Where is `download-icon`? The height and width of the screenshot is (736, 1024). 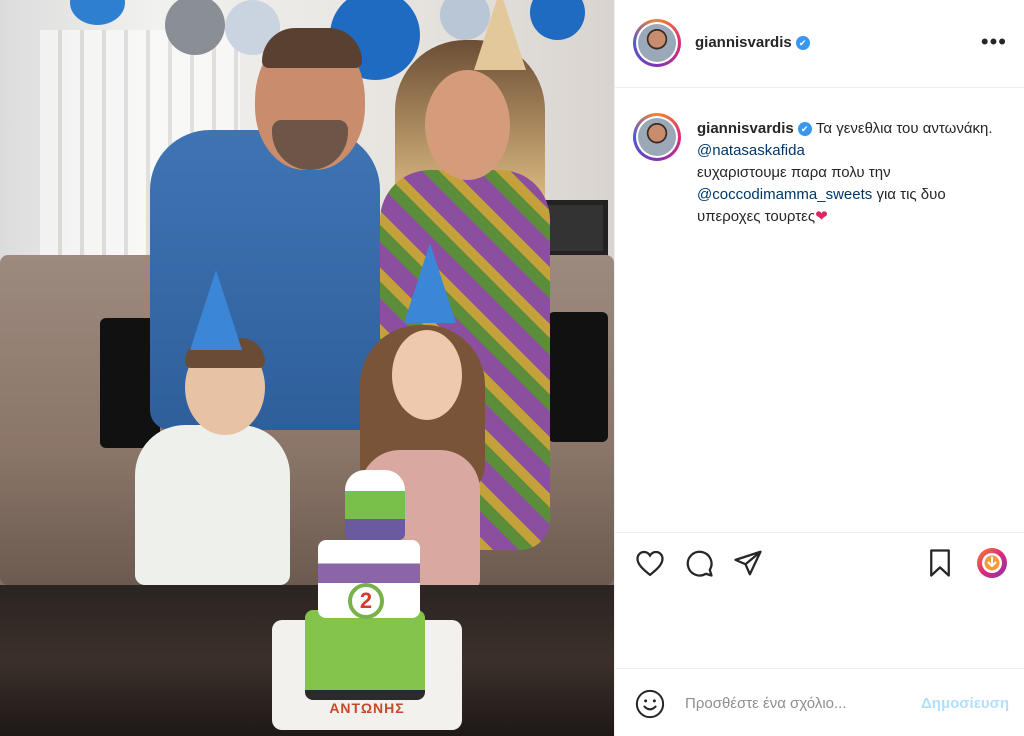 download-icon is located at coordinates (992, 563).